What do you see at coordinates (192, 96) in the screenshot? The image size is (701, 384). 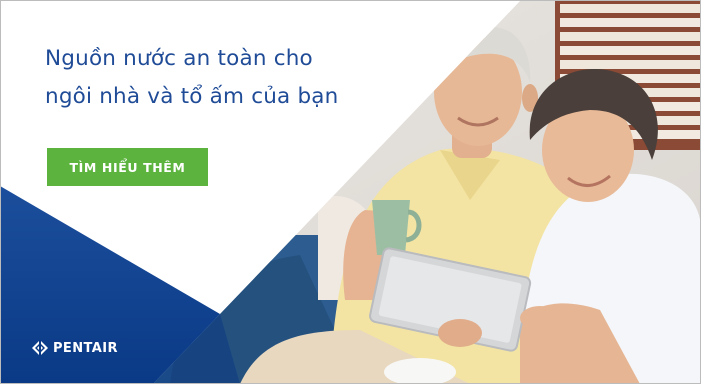 I see `headline-line-2: ngôi nhà và tổ ấm của bạn` at bounding box center [192, 96].